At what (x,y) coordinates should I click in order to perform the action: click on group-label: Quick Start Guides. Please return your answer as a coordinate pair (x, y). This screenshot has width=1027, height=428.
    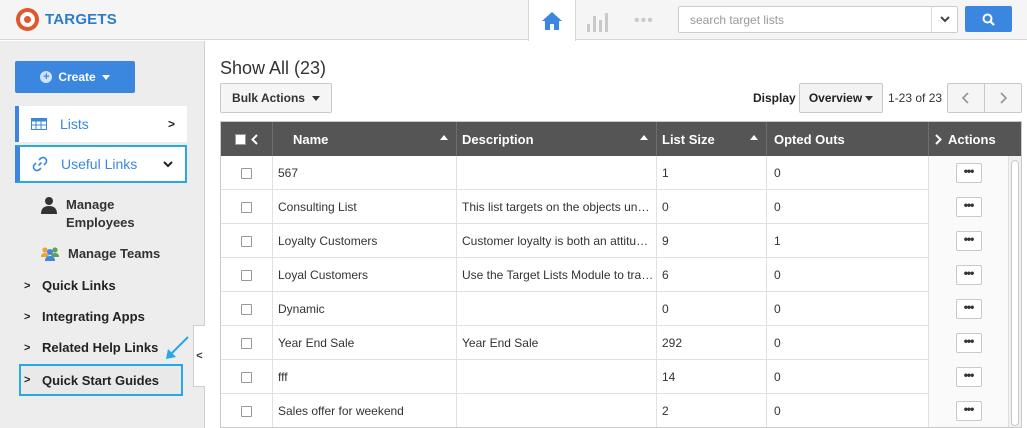
    Looking at the image, I should click on (101, 380).